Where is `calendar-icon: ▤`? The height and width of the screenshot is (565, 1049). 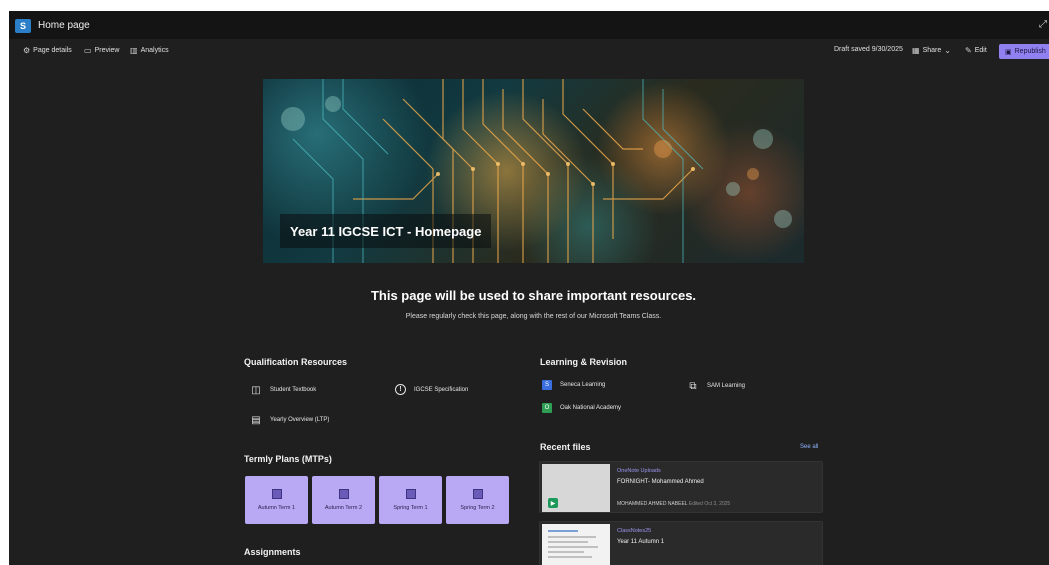
calendar-icon: ▤ is located at coordinates (256, 420).